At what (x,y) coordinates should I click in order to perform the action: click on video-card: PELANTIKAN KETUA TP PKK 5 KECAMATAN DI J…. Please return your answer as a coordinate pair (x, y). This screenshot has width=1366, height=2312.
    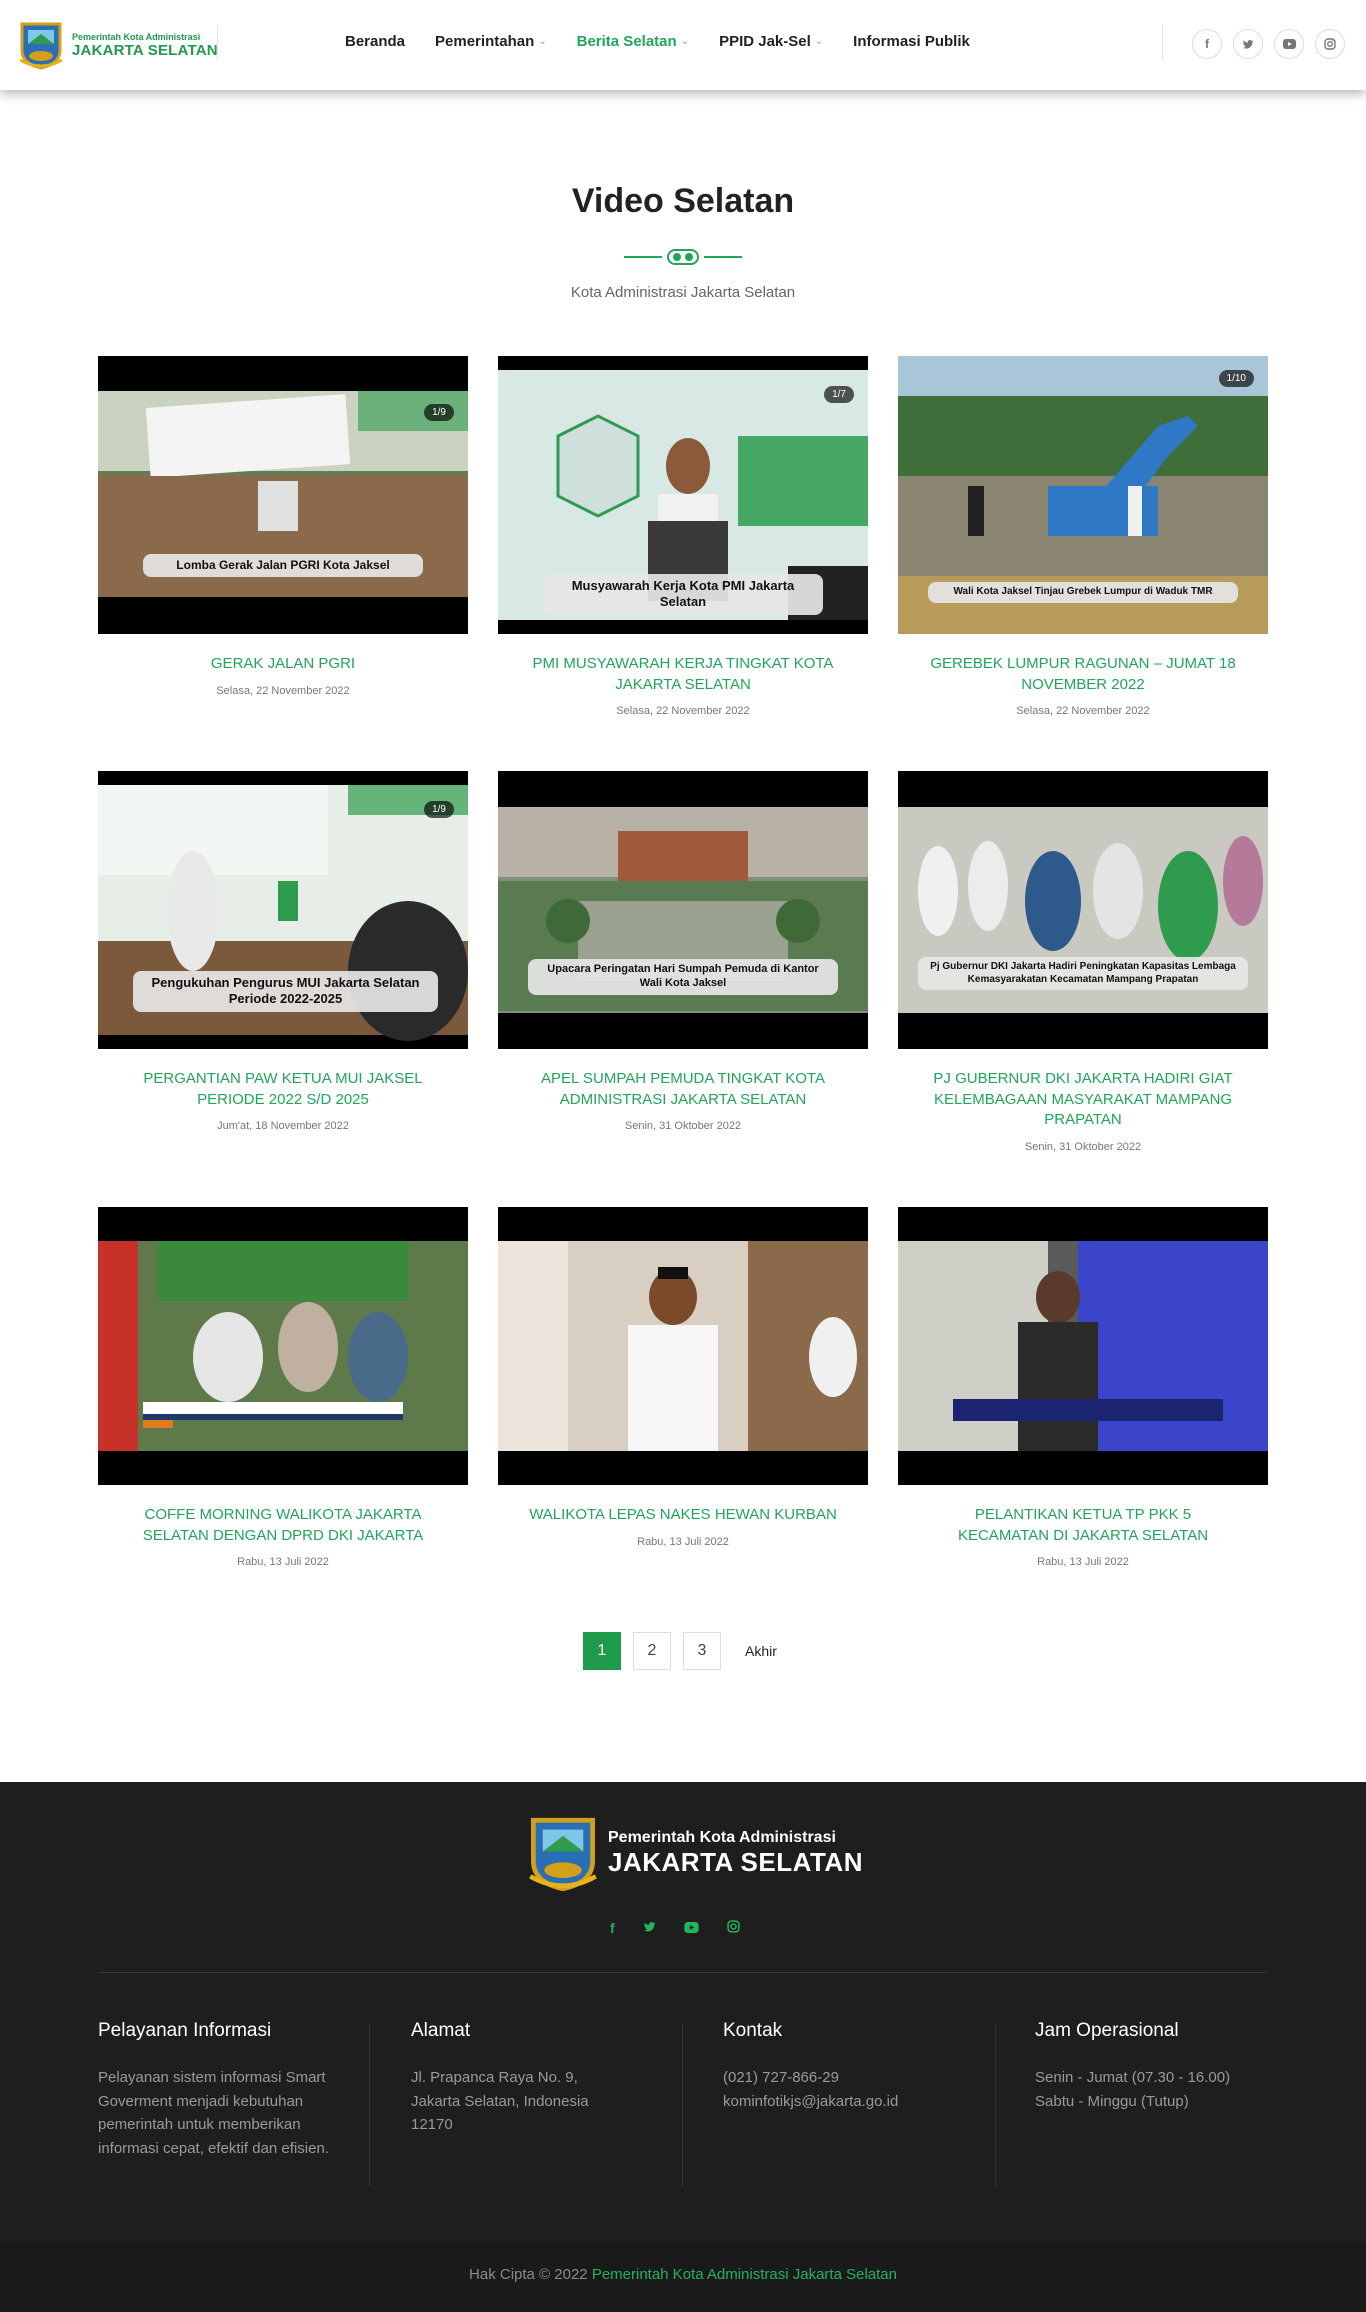
    Looking at the image, I should click on (1083, 1387).